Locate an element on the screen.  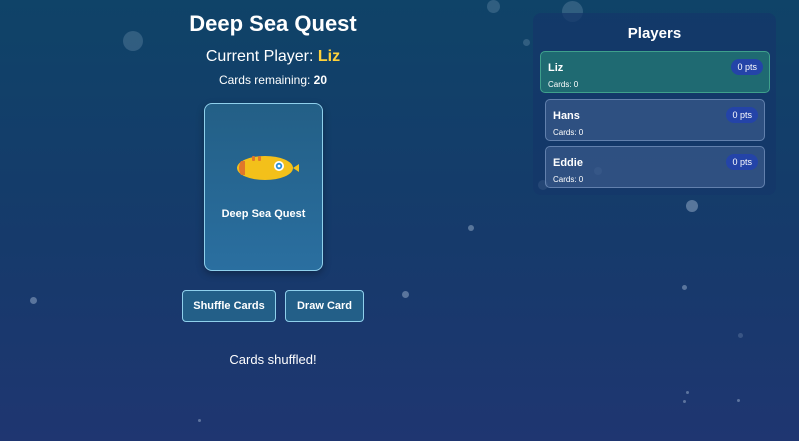
players-title: Players is located at coordinates (654, 33).